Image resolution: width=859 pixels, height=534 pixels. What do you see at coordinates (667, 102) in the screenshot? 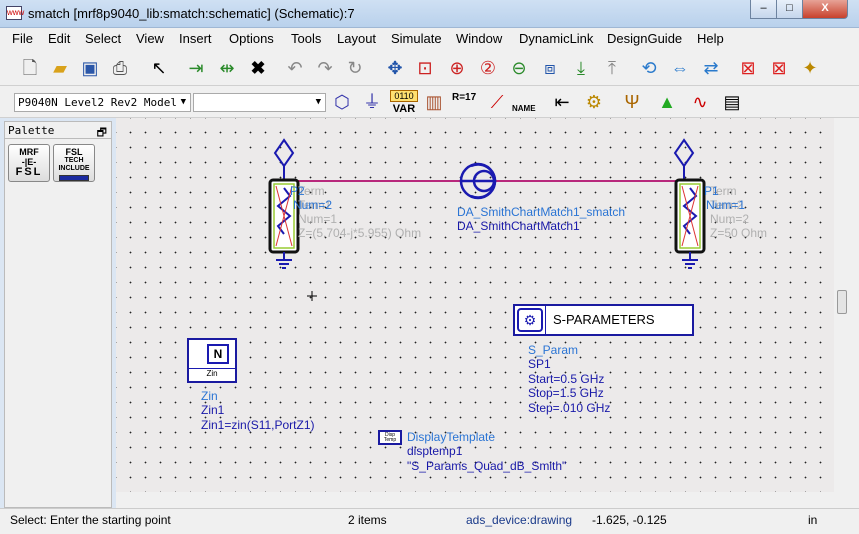
I see `simulate-icon: ▲` at bounding box center [667, 102].